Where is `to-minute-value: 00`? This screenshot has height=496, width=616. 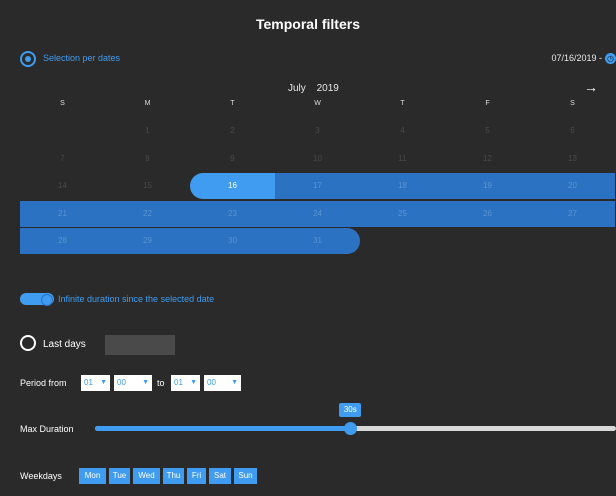 to-minute-value: 00 is located at coordinates (211, 382).